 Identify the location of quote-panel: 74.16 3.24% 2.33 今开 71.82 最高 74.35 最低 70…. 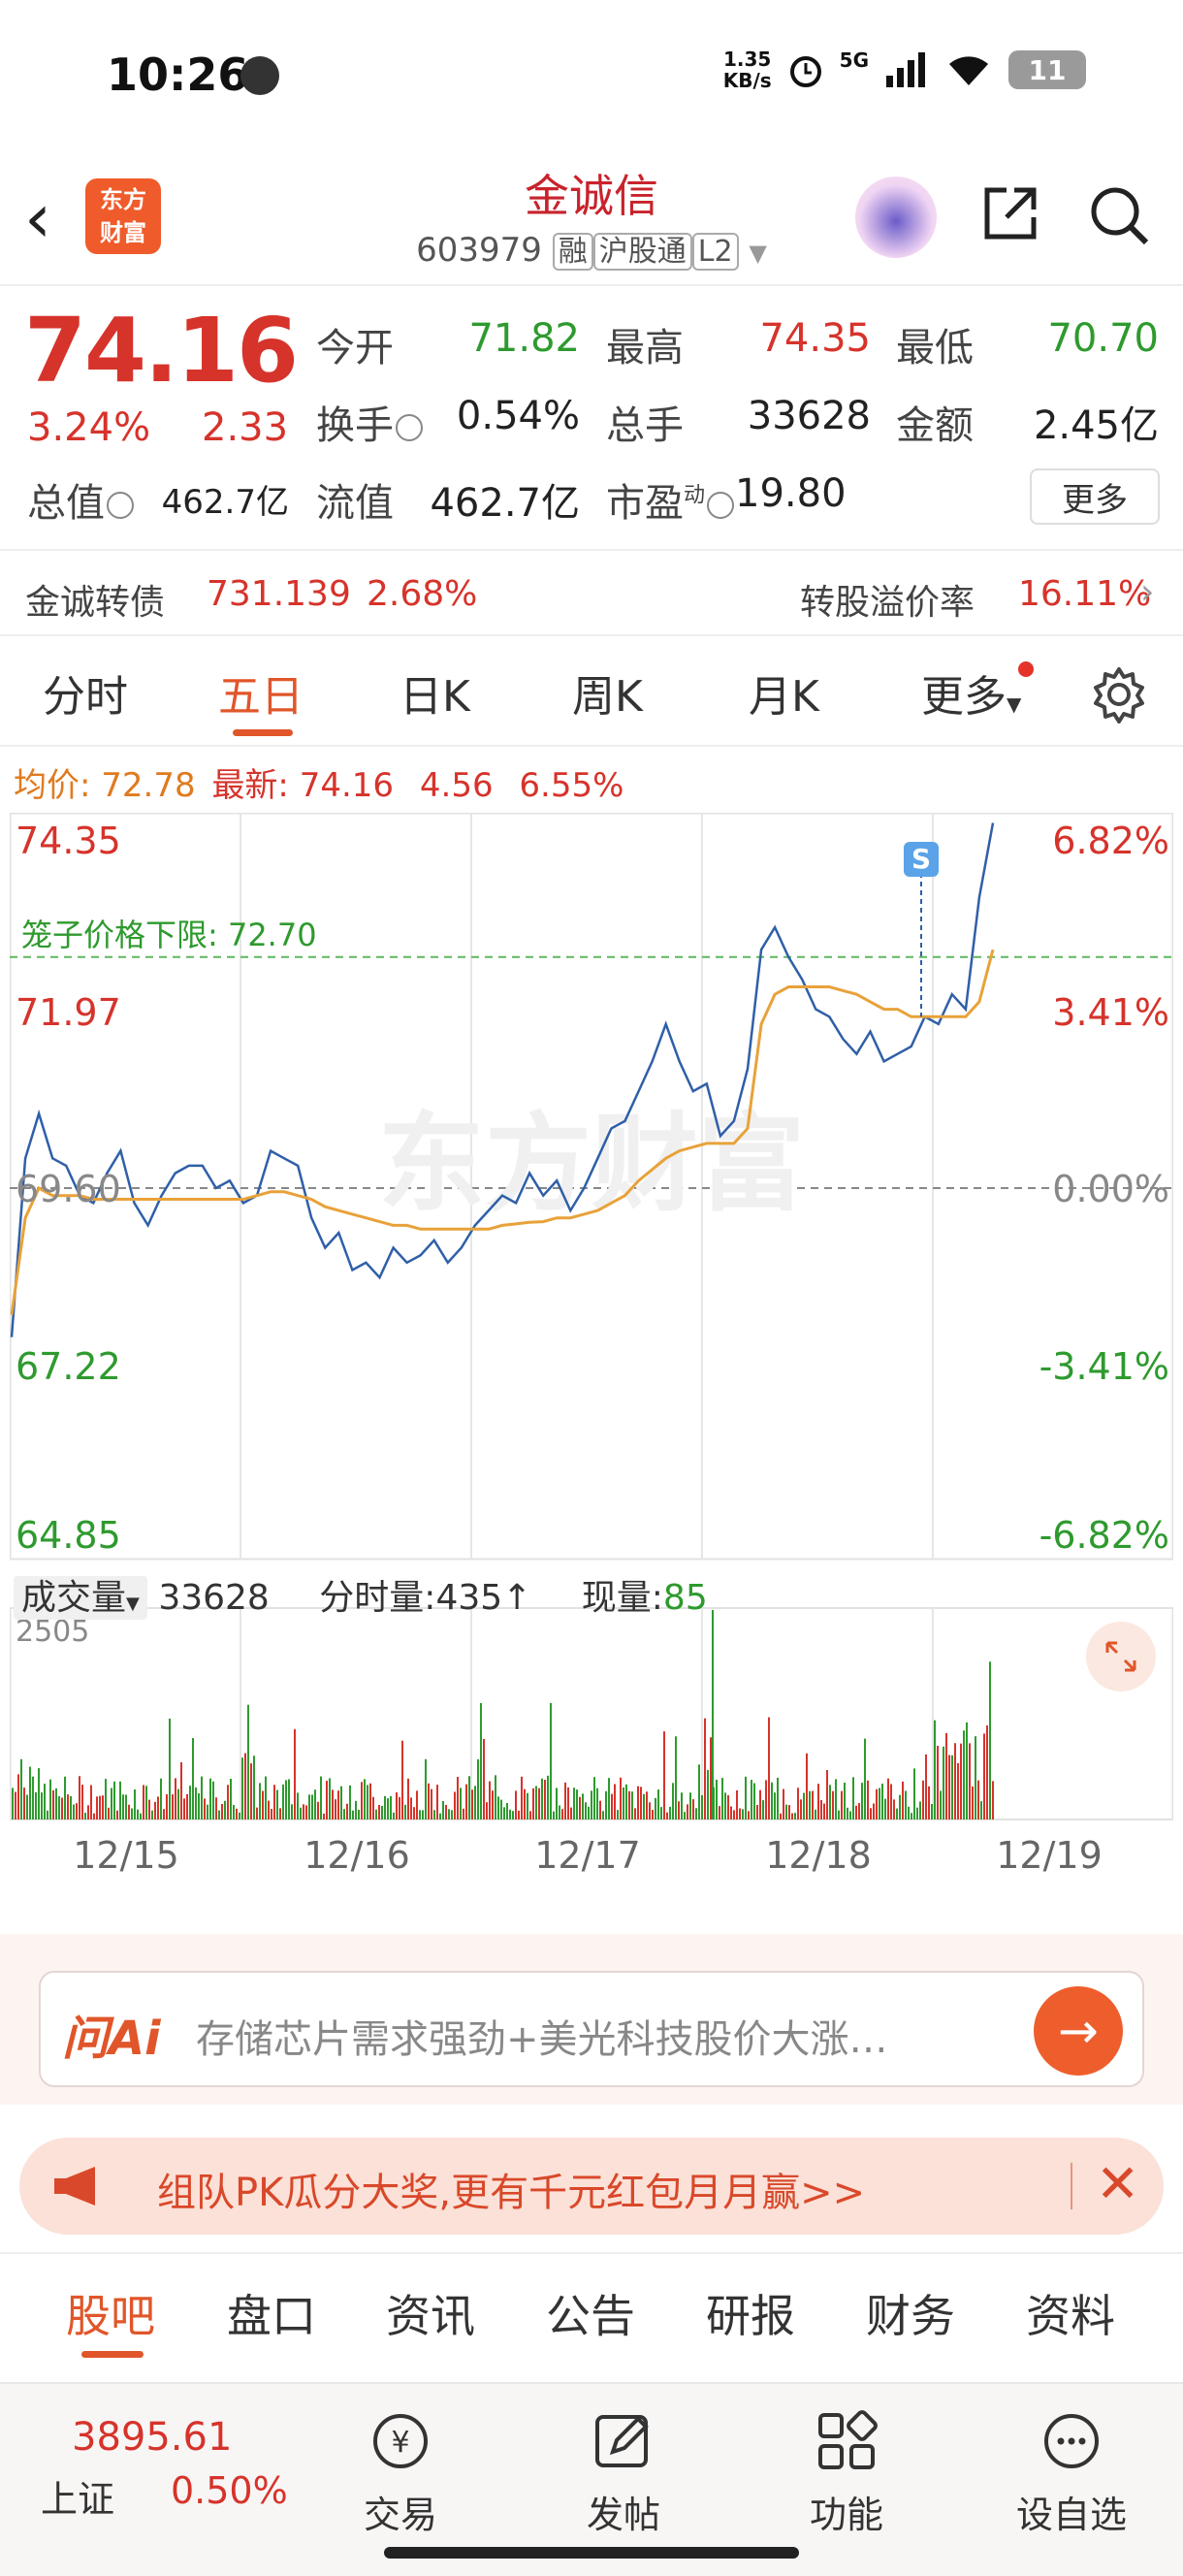
(591, 420).